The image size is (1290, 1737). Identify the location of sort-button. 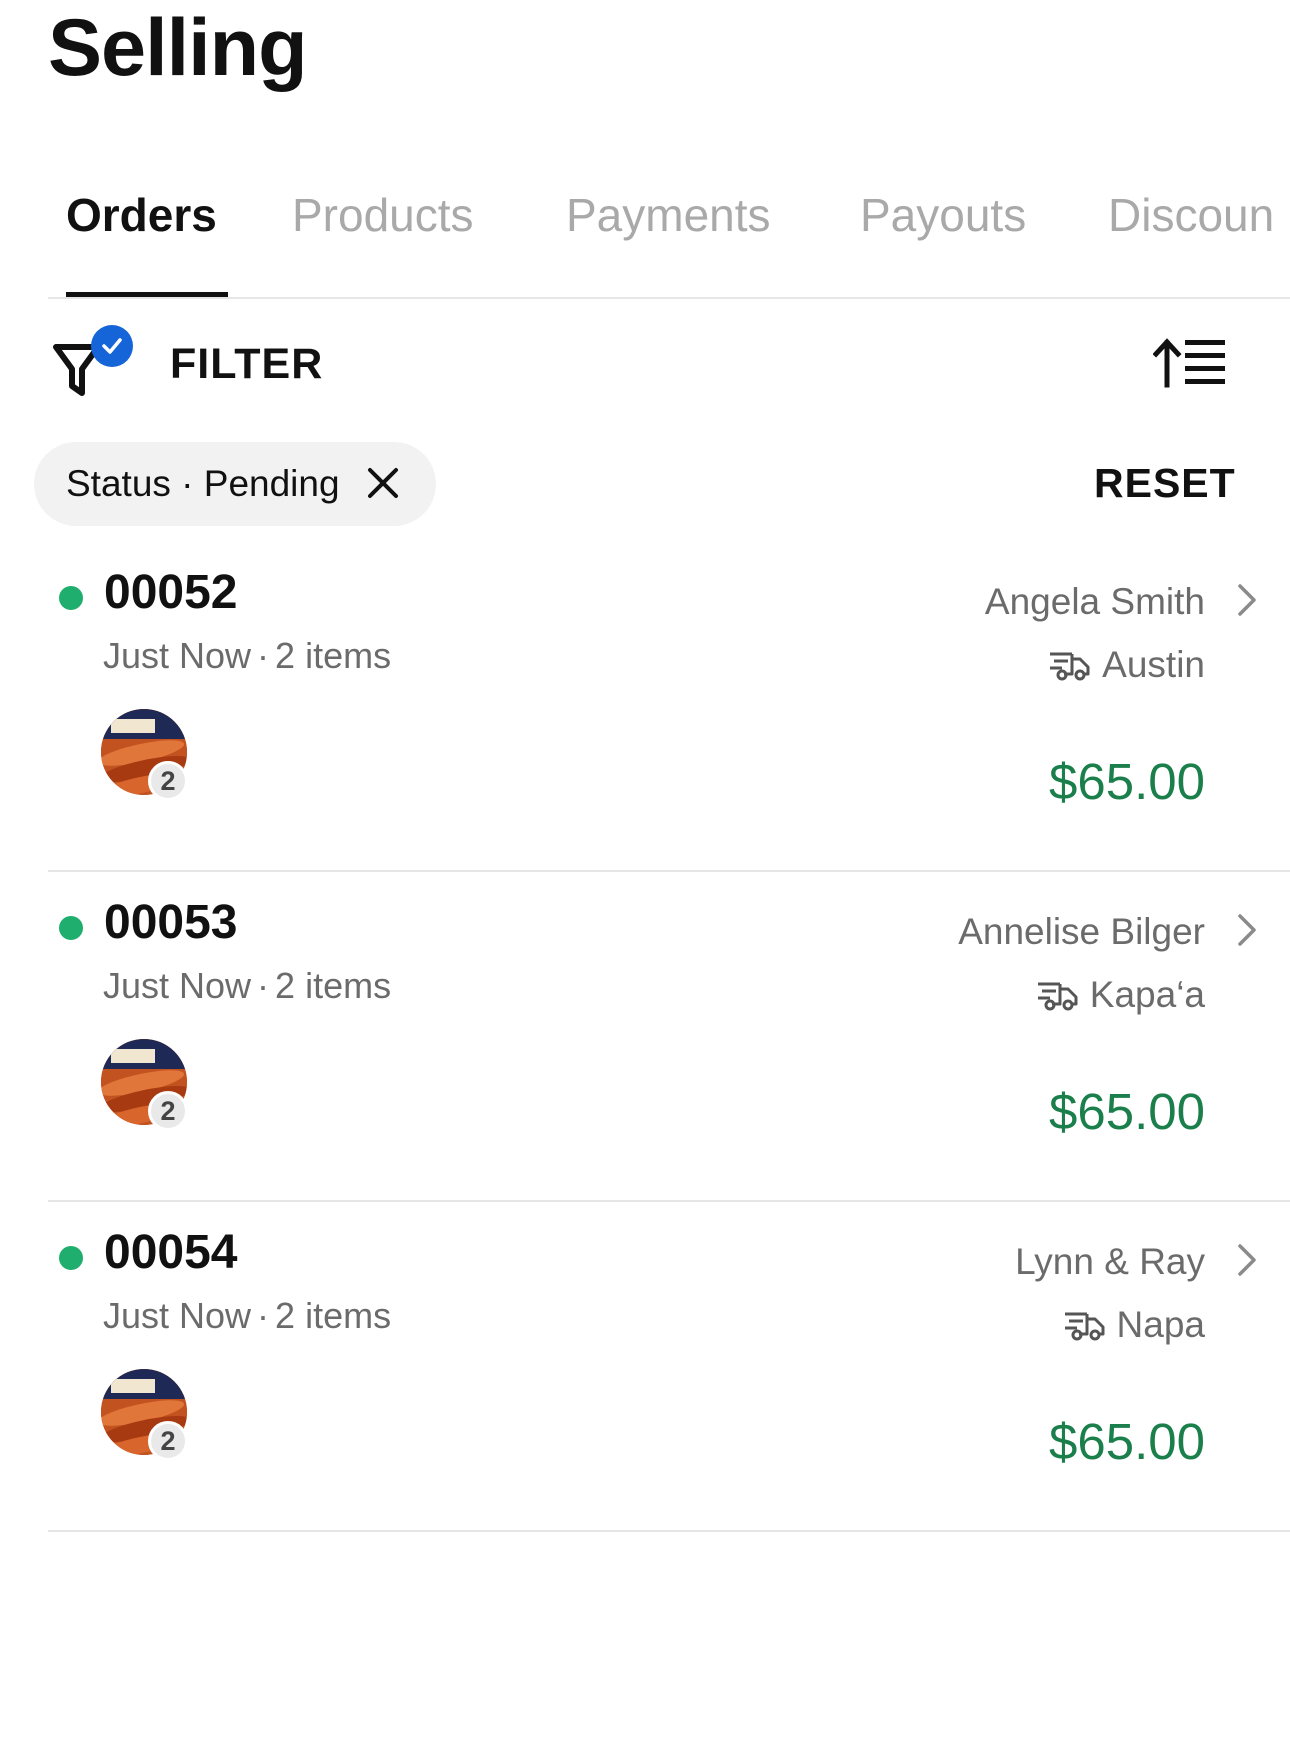
(1189, 363).